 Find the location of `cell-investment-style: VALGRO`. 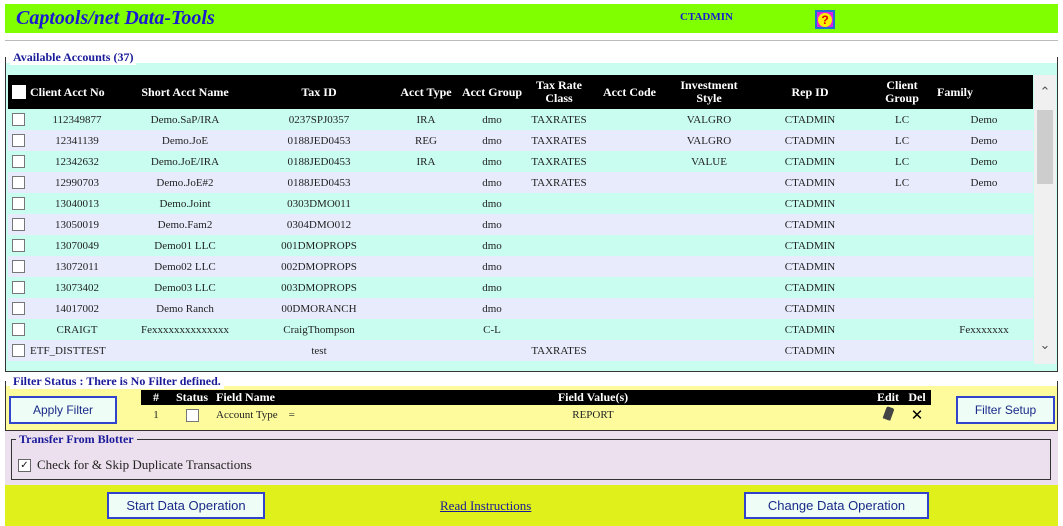

cell-investment-style: VALGRO is located at coordinates (709, 119).